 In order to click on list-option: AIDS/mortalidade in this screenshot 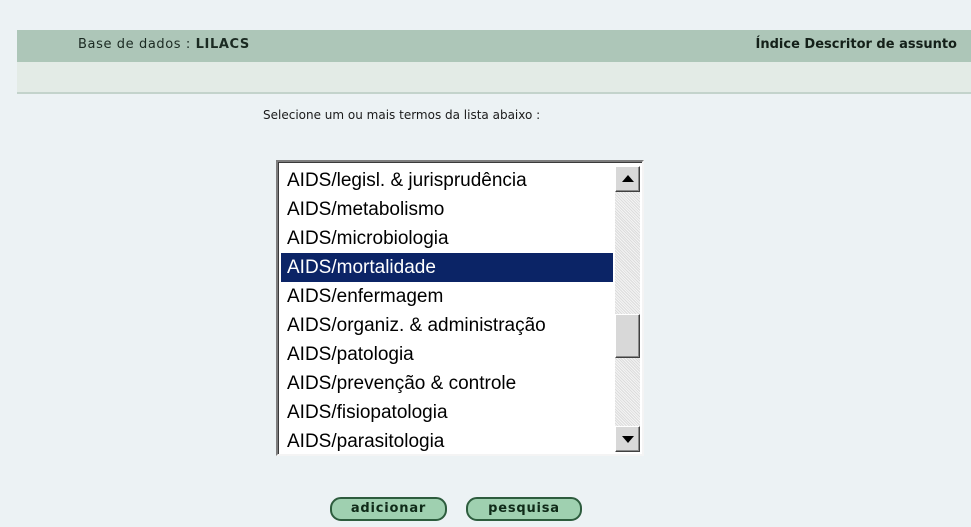, I will do `click(447, 267)`.